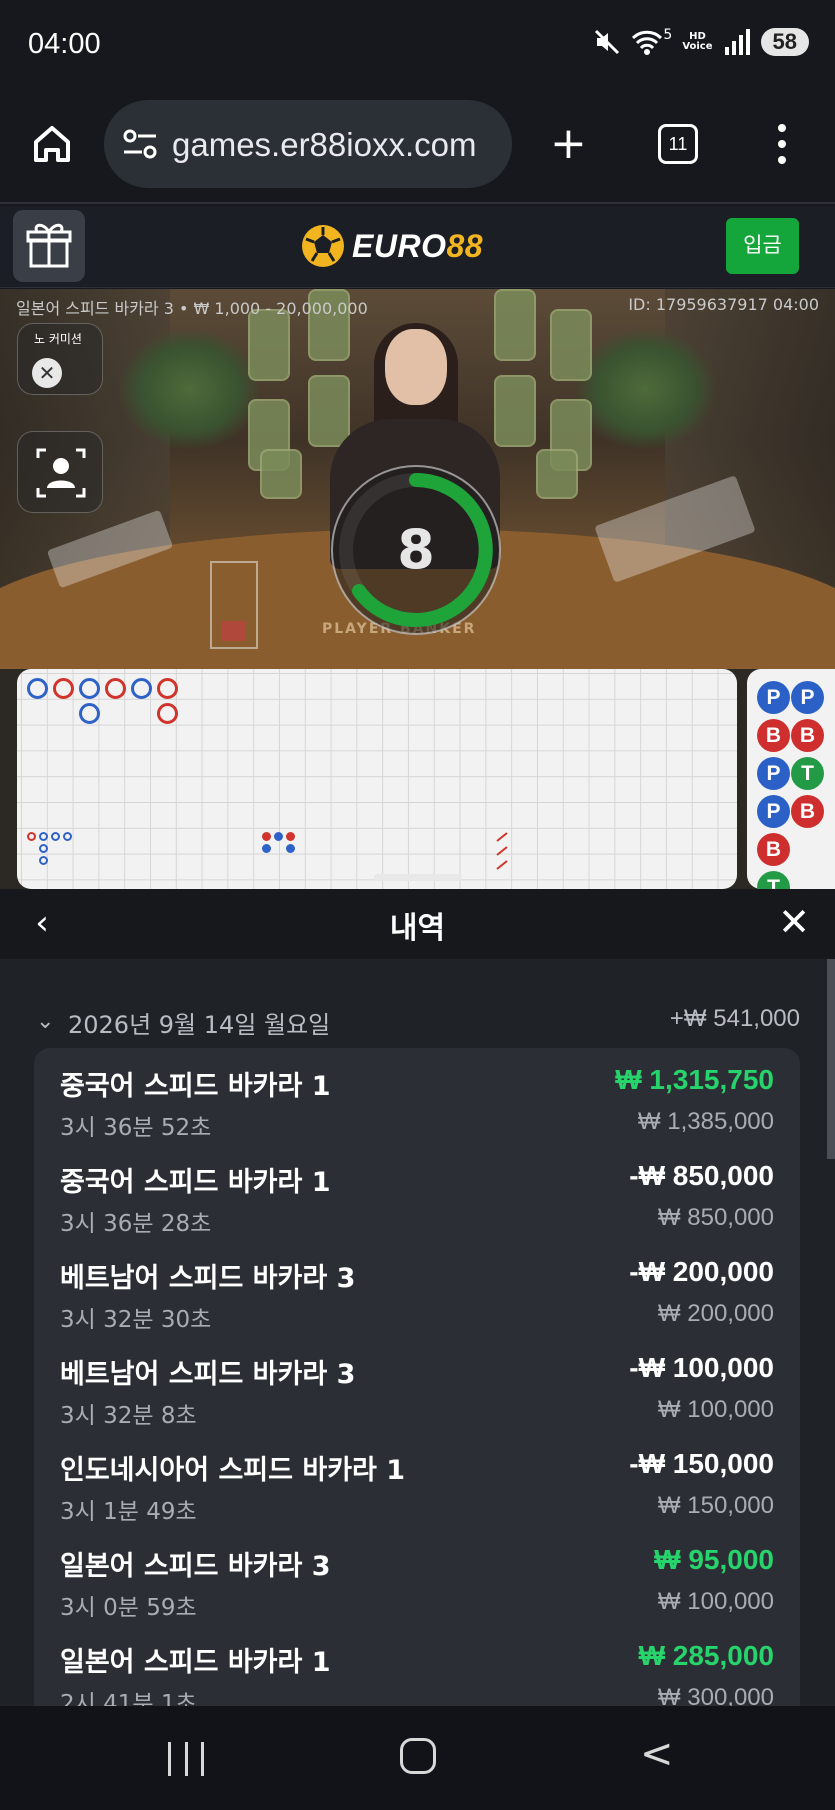 The width and height of the screenshot is (835, 1810). I want to click on user-icon, so click(61, 473).